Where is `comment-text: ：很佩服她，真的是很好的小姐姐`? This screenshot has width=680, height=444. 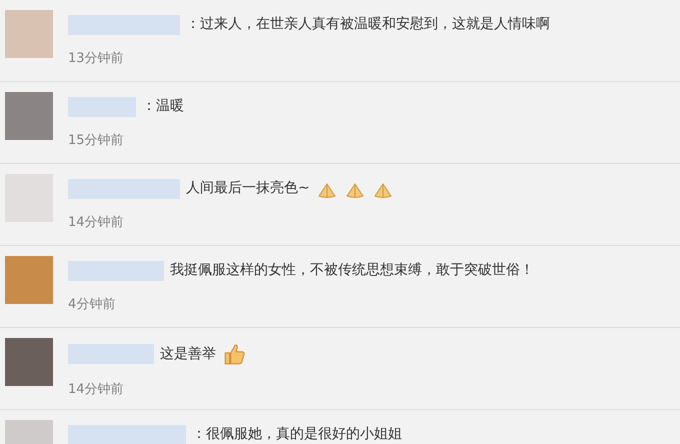
comment-text: ：很佩服她，真的是很好的小姐姐 is located at coordinates (297, 434).